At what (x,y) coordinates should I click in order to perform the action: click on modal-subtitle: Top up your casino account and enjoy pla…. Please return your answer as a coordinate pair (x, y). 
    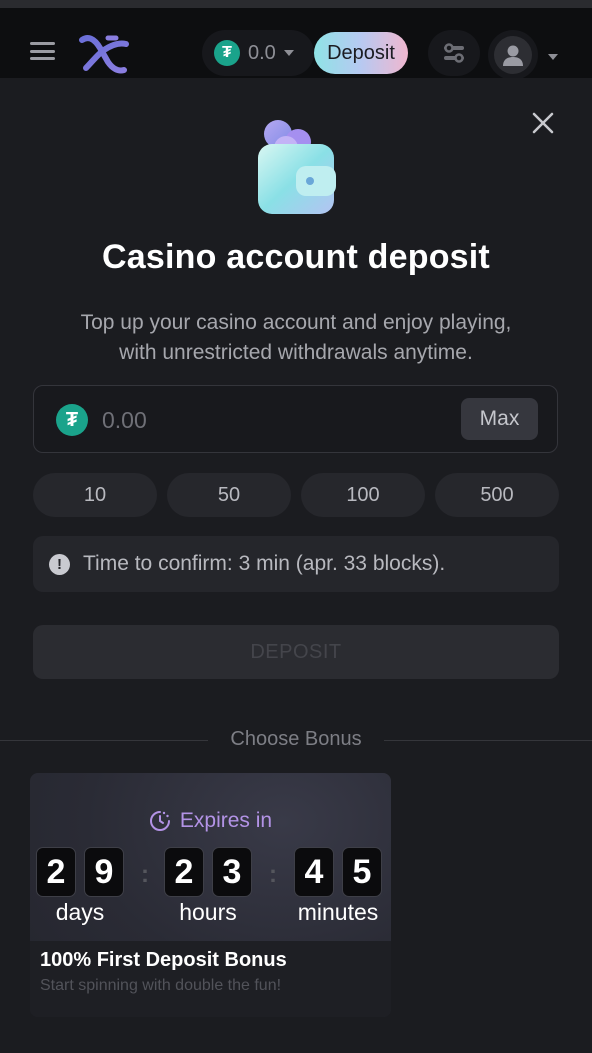
    Looking at the image, I should click on (296, 338).